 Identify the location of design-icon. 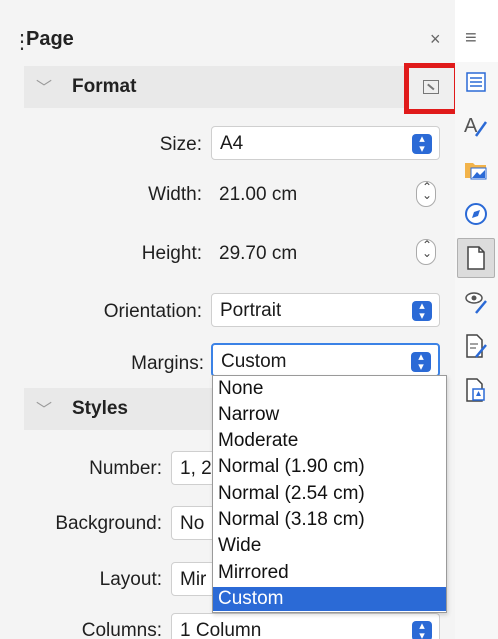
(475, 390).